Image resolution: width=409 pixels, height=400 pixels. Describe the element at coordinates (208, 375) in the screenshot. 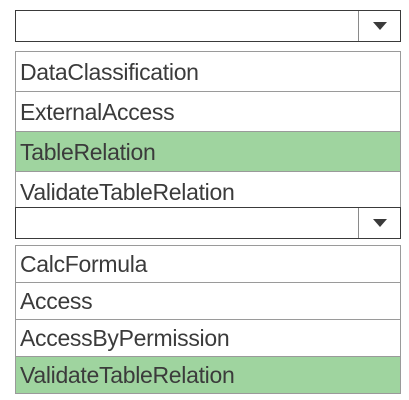

I see `dropdown-2-option-validate-table-relation: ValidateTableRelation` at that location.